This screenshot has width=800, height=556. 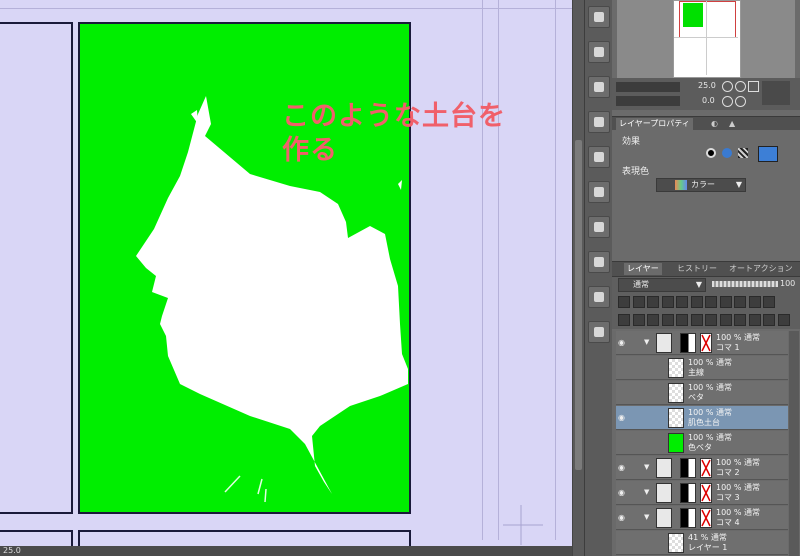 What do you see at coordinates (707, 19) in the screenshot?
I see `navigator-view-rect` at bounding box center [707, 19].